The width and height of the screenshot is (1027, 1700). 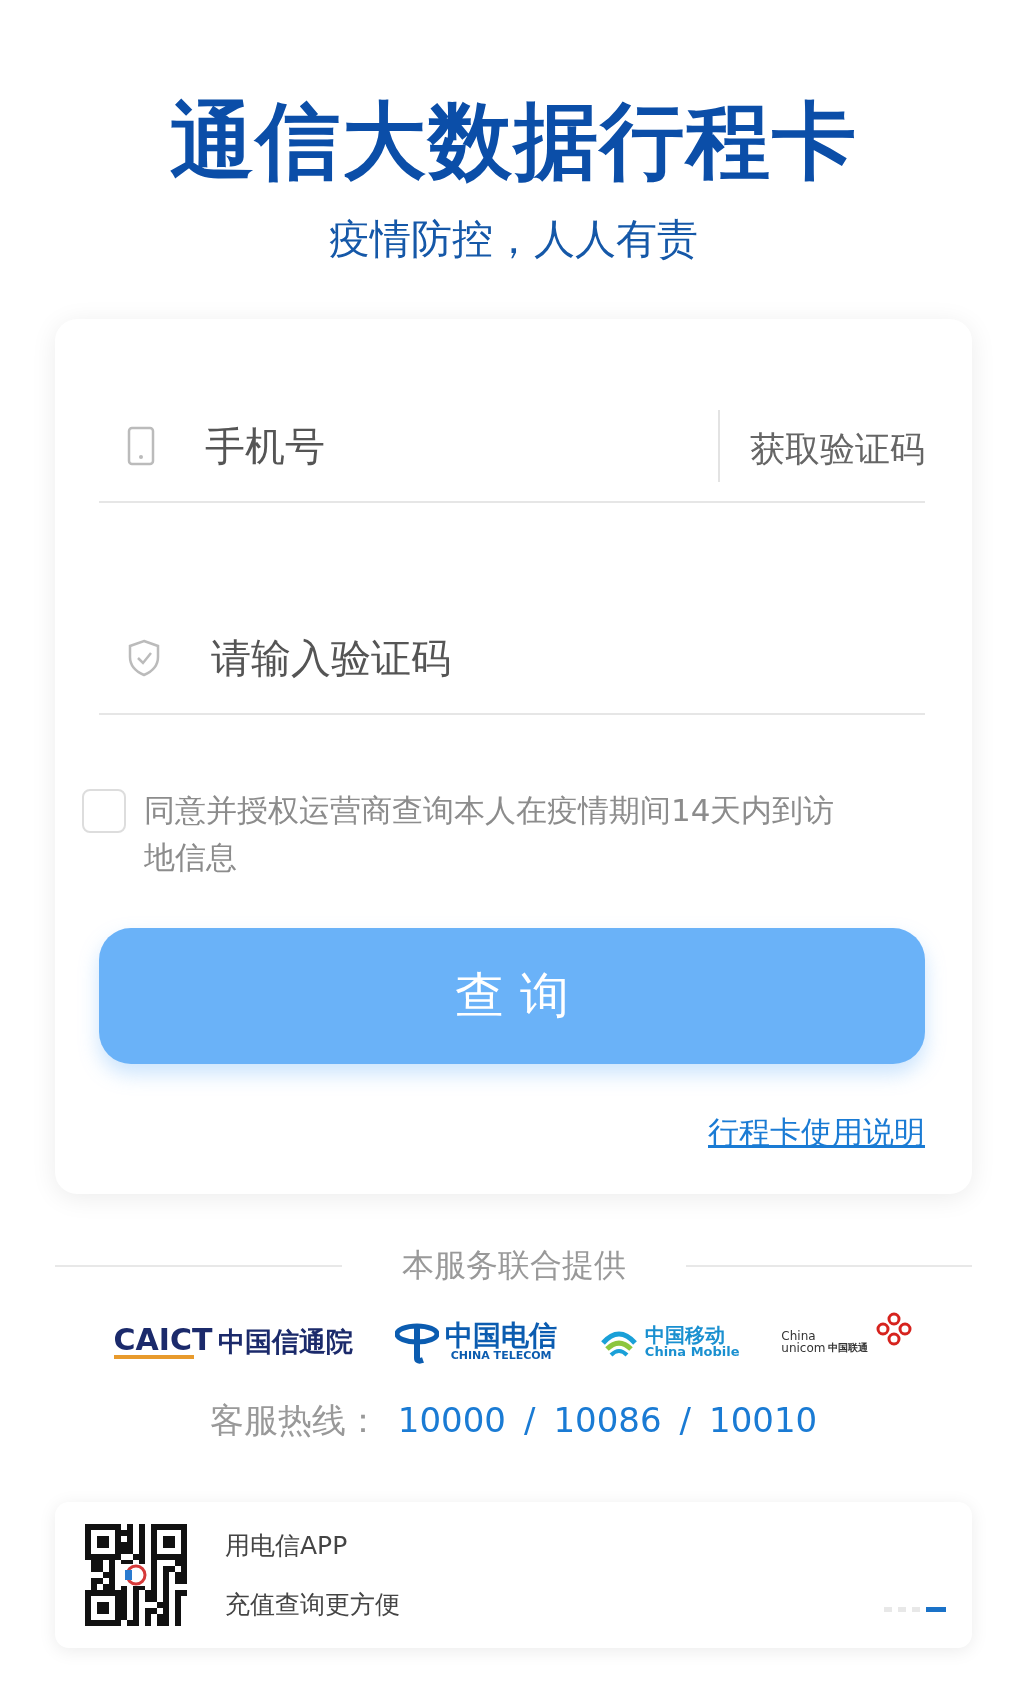 What do you see at coordinates (513, 1574) in the screenshot?
I see `promo-banner: 用电信APP 充值查询更方便` at bounding box center [513, 1574].